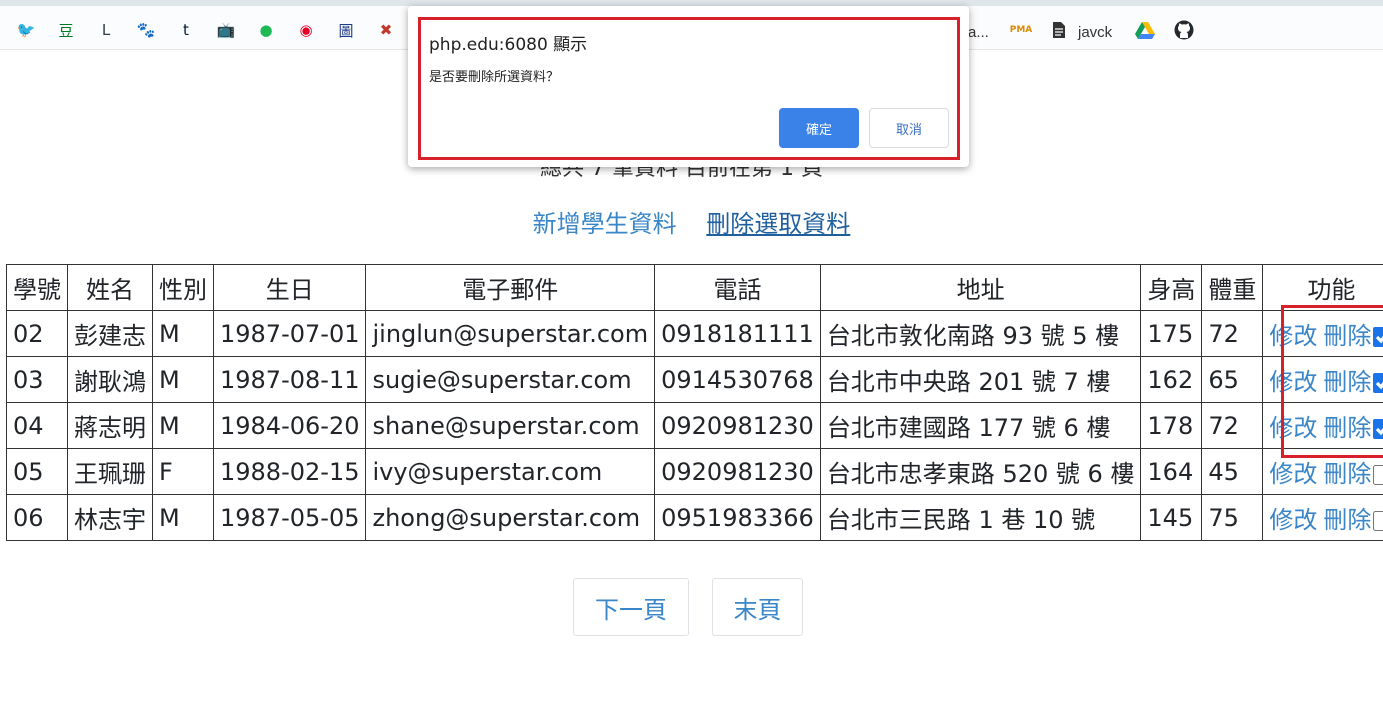 This screenshot has height=704, width=1383. I want to click on action-links: 新增學生資料 刪除選取資料, so click(691, 221).